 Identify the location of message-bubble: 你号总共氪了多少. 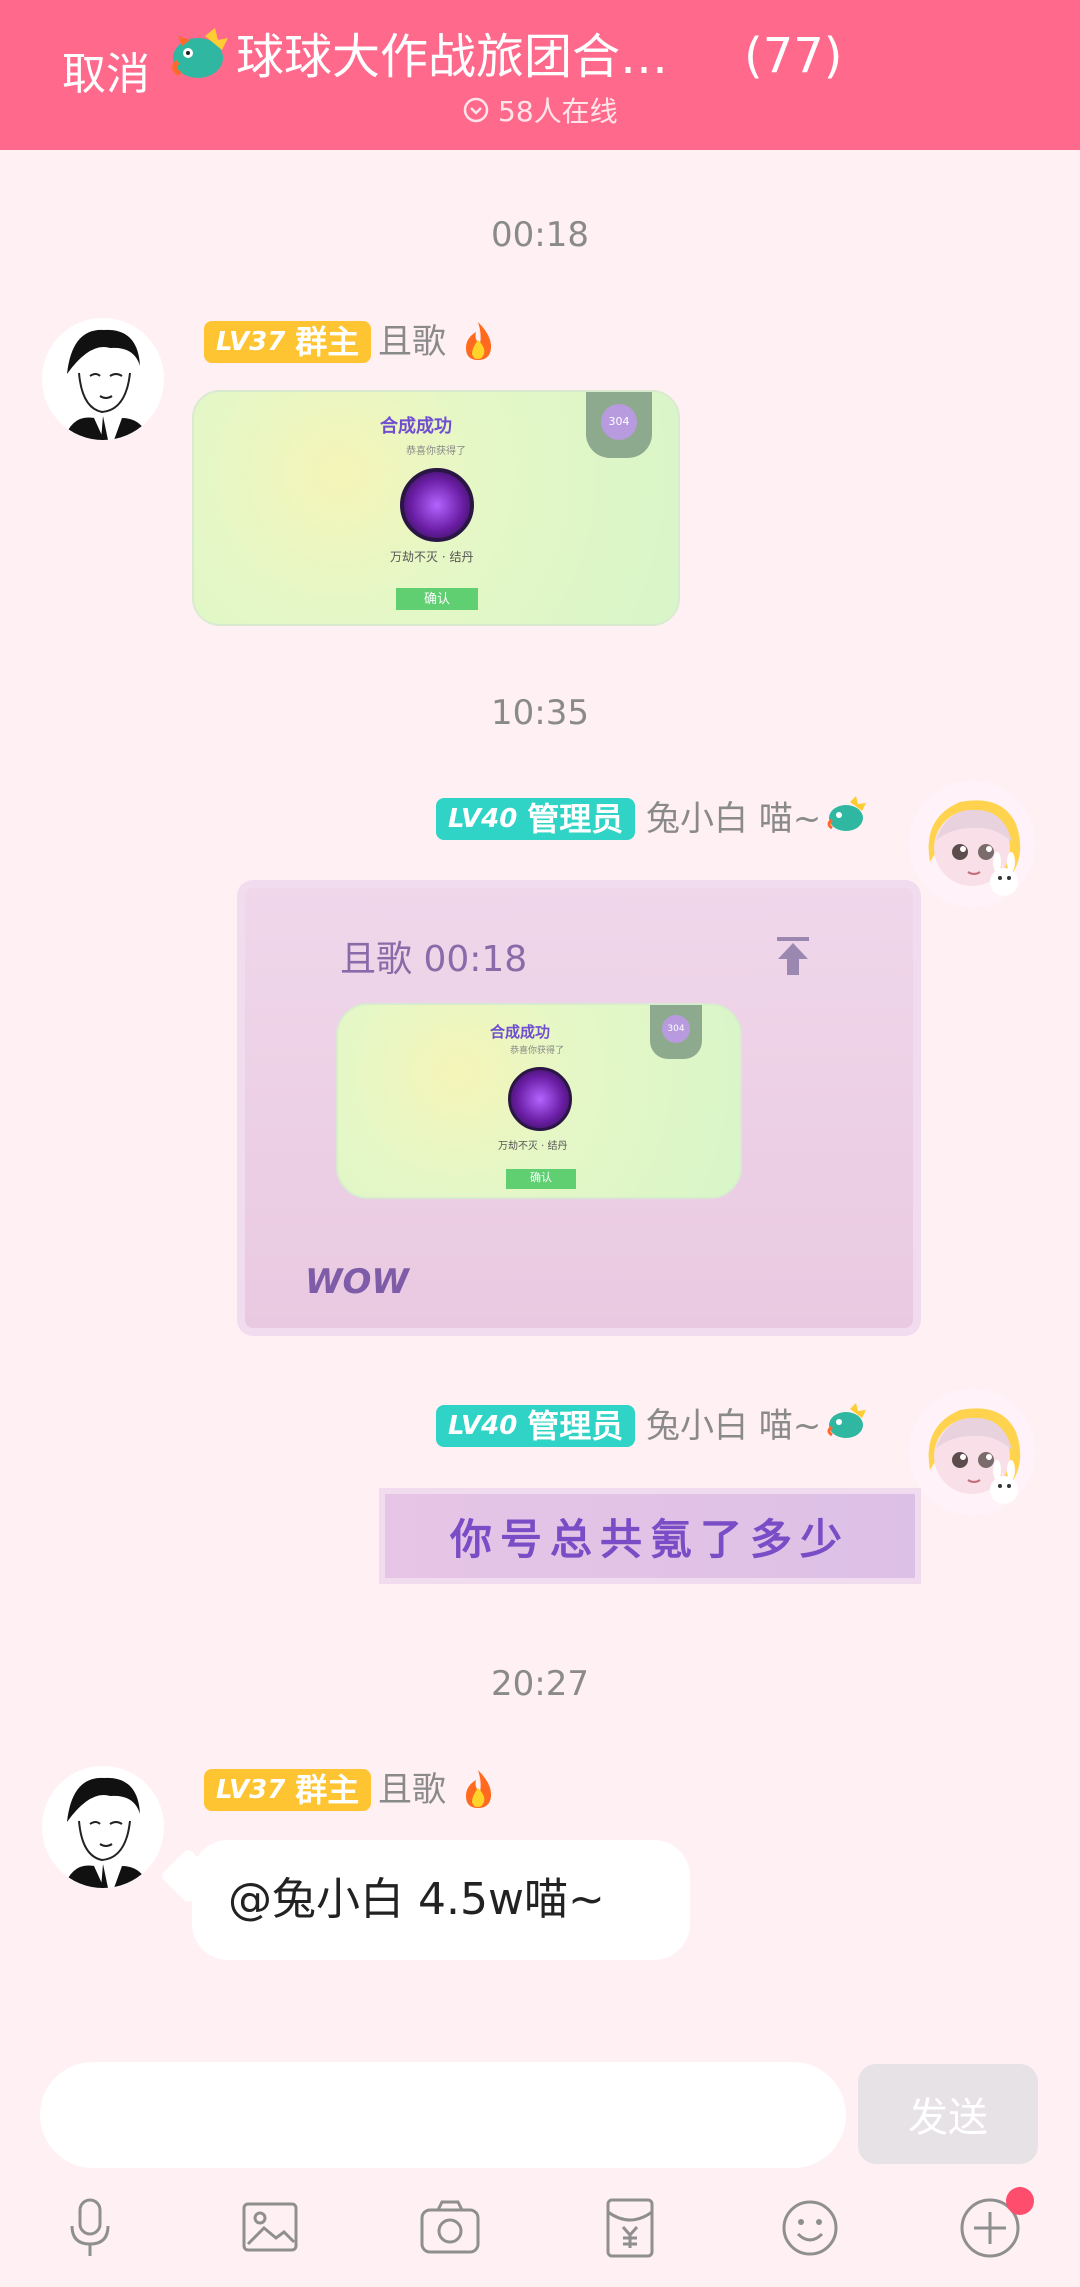
(650, 1536).